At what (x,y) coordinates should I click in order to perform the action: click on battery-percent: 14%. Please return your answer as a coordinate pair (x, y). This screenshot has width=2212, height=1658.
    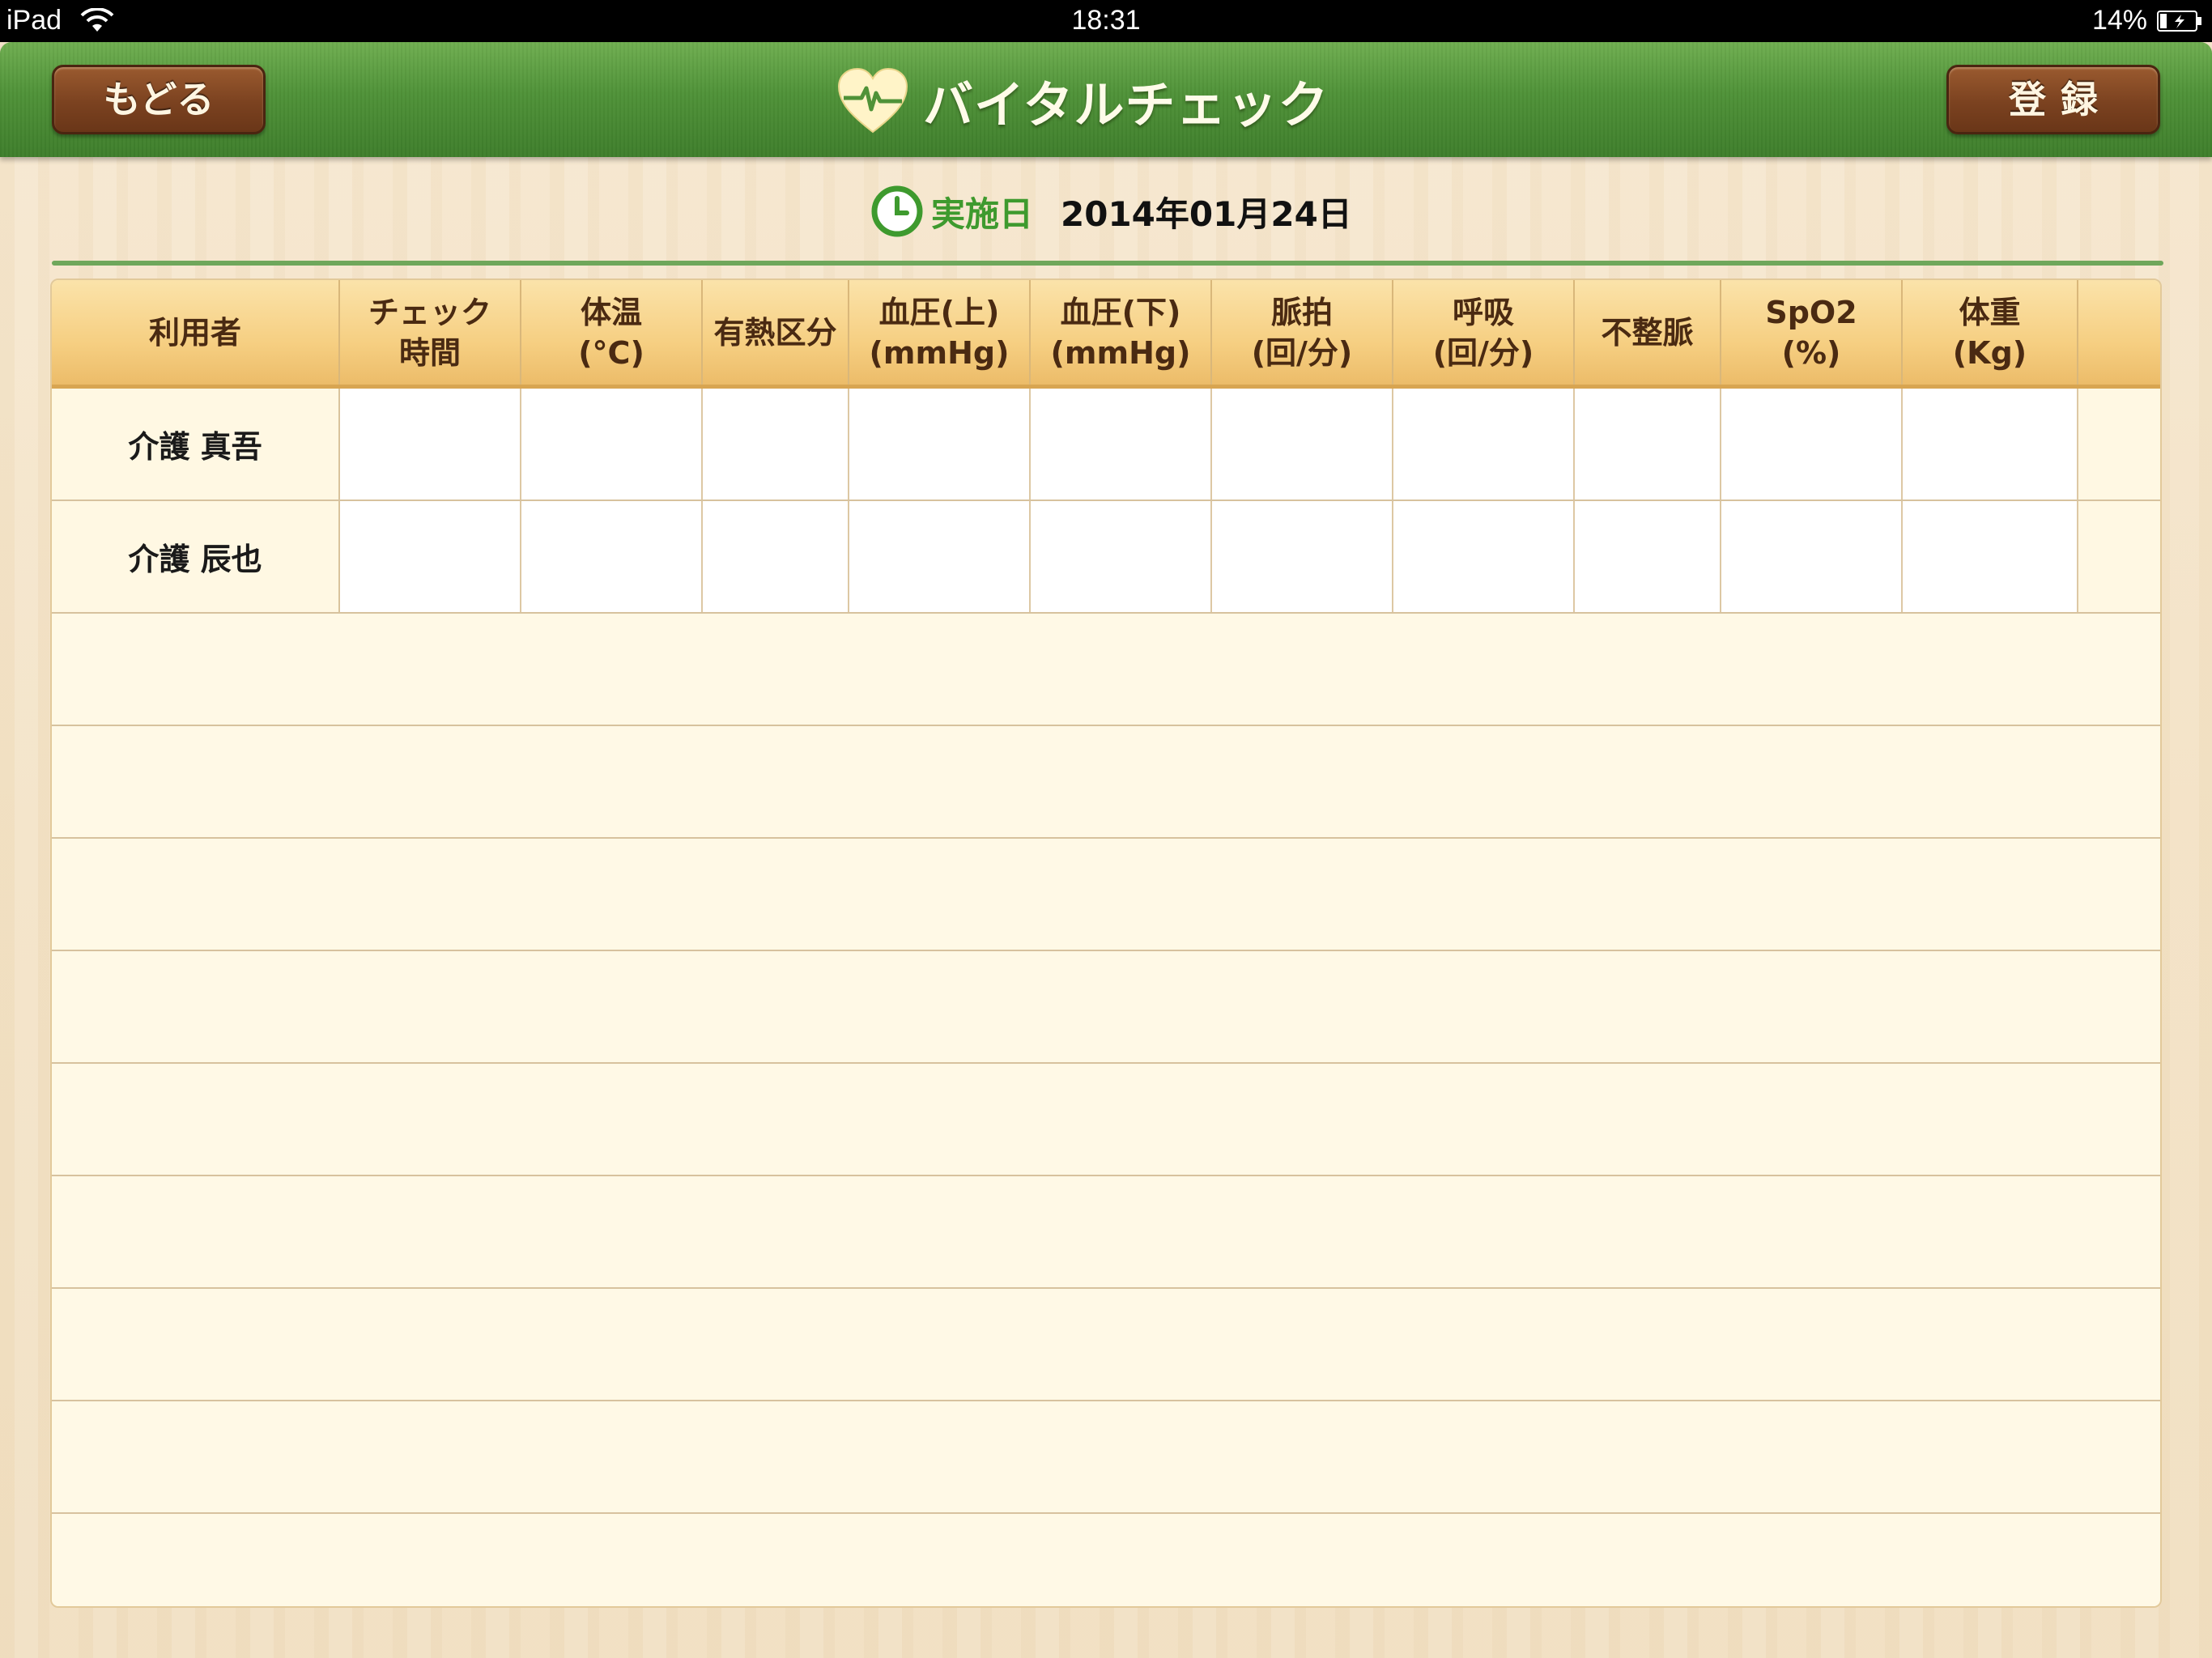
    Looking at the image, I should click on (2119, 20).